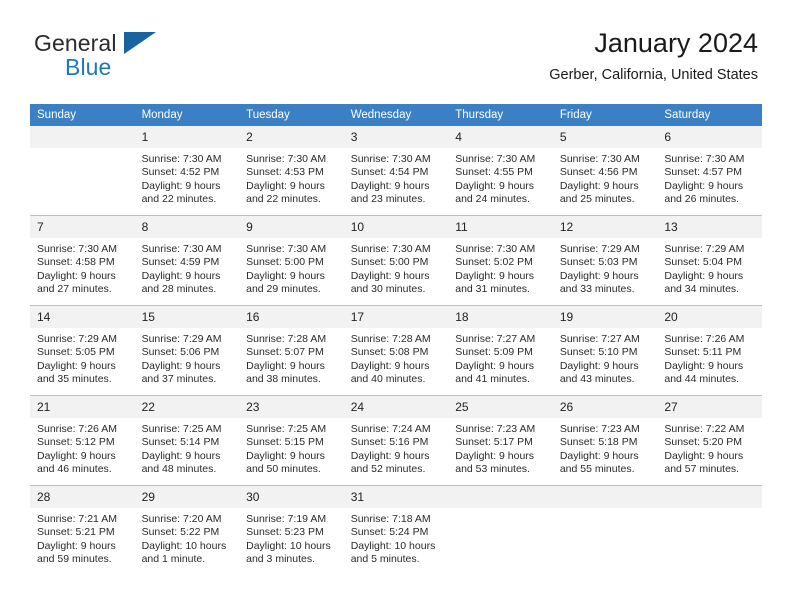 This screenshot has width=792, height=612. Describe the element at coordinates (187, 137) in the screenshot. I see `day-number: 1` at that location.